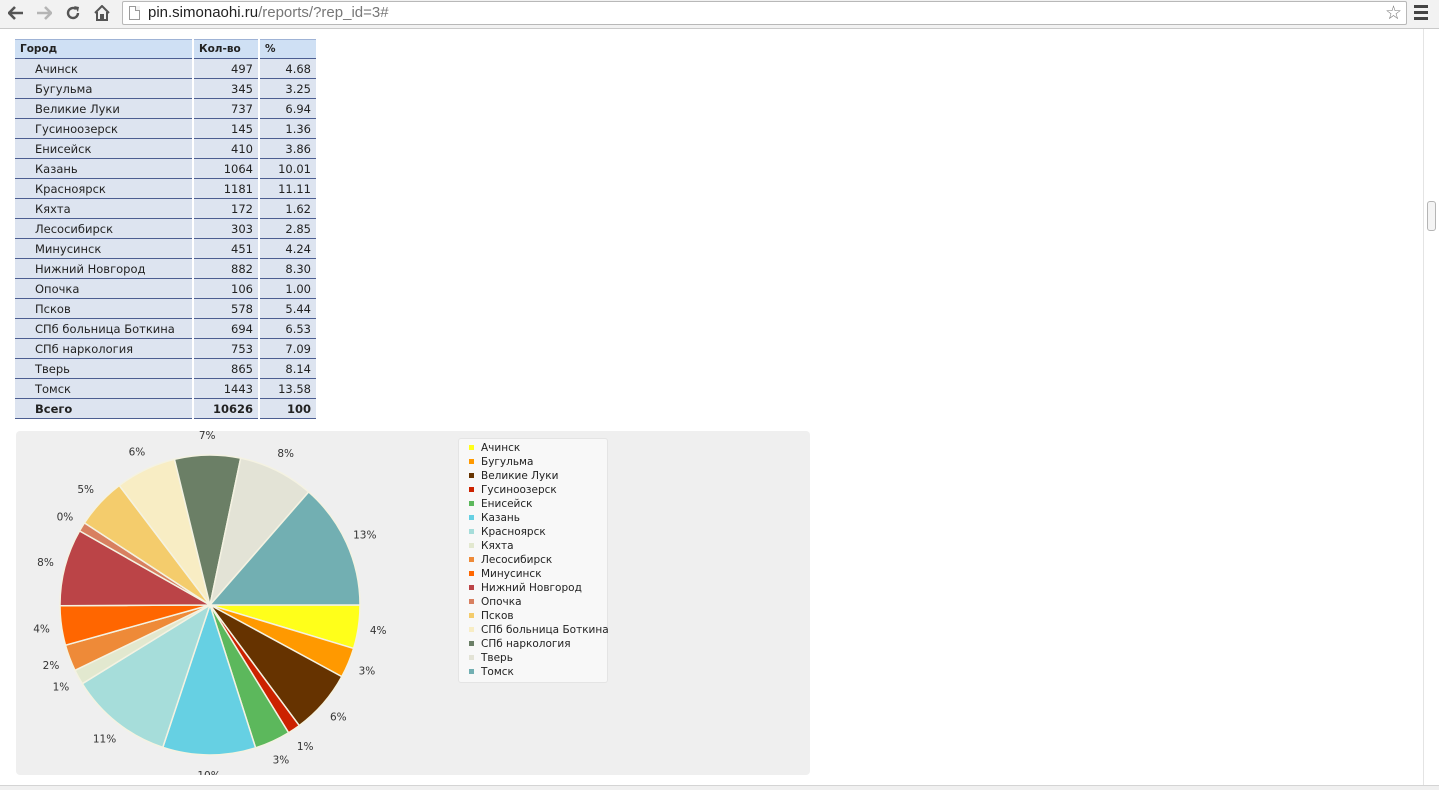 Image resolution: width=1439 pixels, height=790 pixels. Describe the element at coordinates (534, 630) in the screenshot. I see `legend-item: СПб больница Боткина` at that location.